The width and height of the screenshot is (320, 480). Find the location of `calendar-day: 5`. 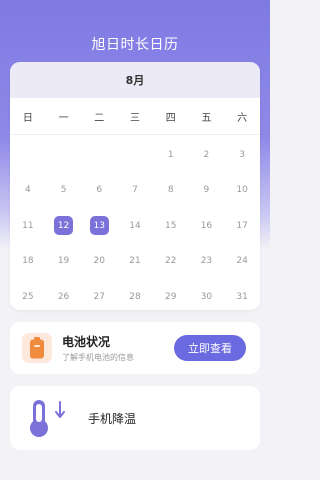

calendar-day: 5 is located at coordinates (64, 191).